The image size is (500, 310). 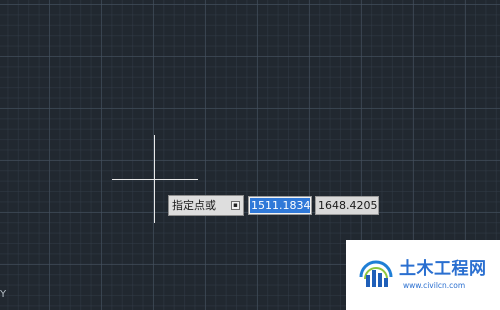 I want to click on prompt-options-icon: ▪, so click(x=235, y=205).